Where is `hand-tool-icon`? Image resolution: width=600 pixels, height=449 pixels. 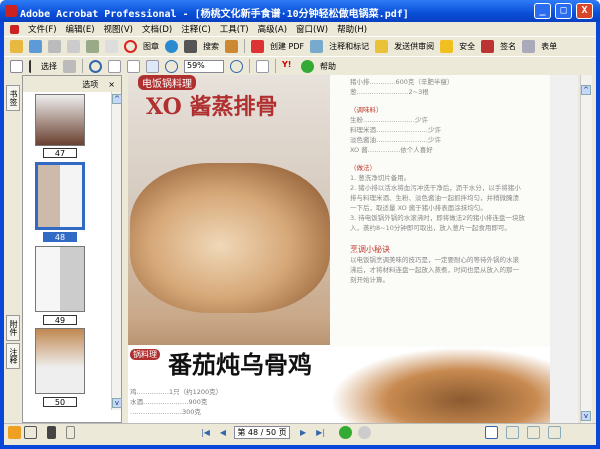 hand-tool-icon is located at coordinates (16, 66).